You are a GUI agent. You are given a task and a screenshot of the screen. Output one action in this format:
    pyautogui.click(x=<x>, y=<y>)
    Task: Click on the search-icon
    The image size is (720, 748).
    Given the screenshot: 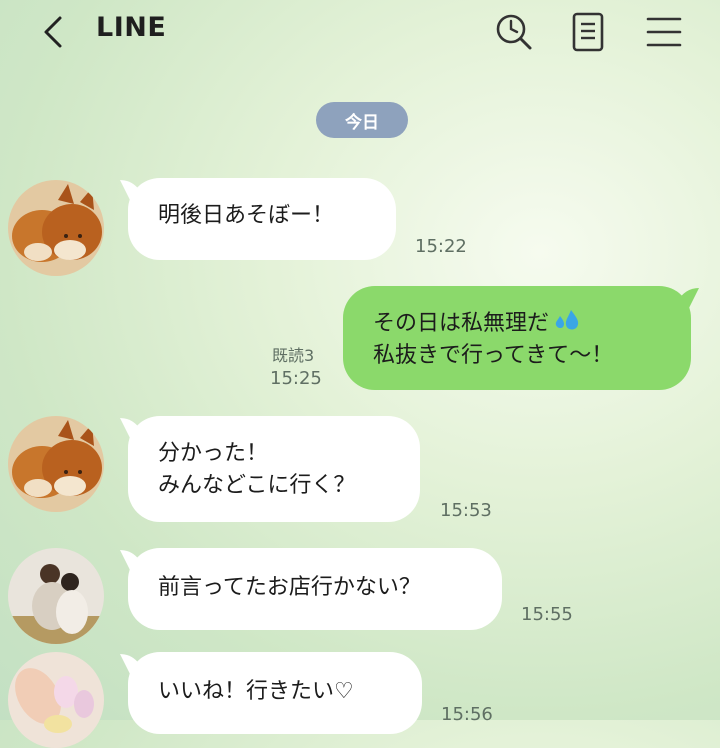 What is the action you would take?
    pyautogui.click(x=514, y=32)
    